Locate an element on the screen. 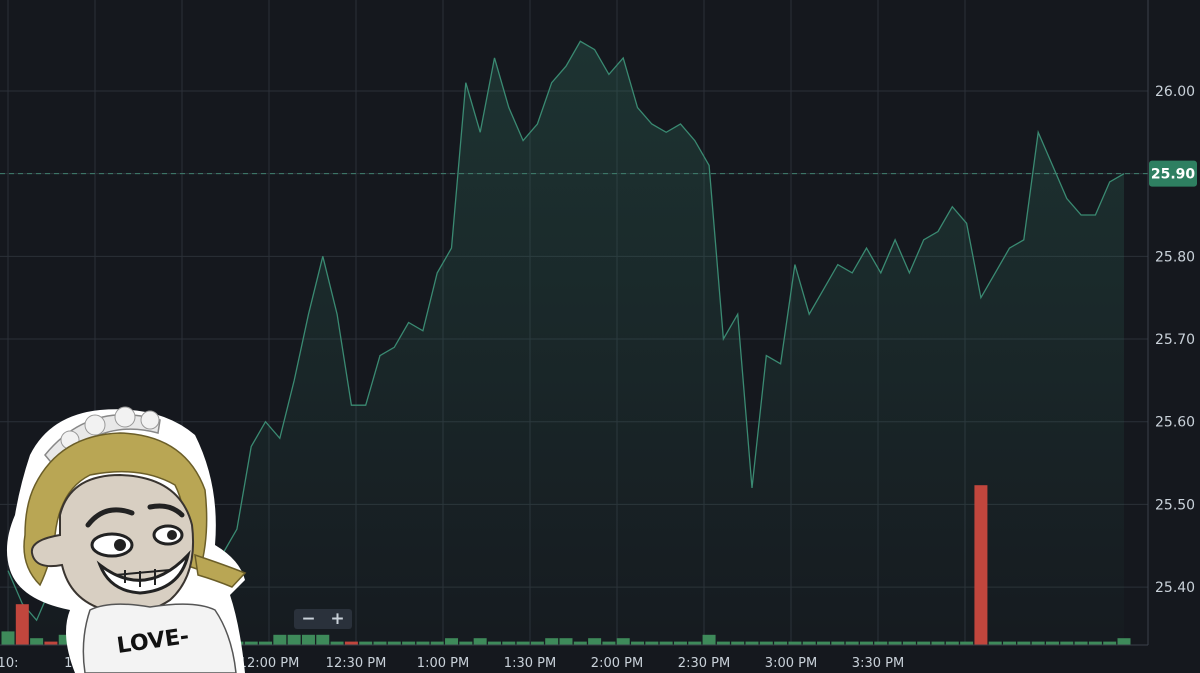  zoom-in-button: + is located at coordinates (338, 619).